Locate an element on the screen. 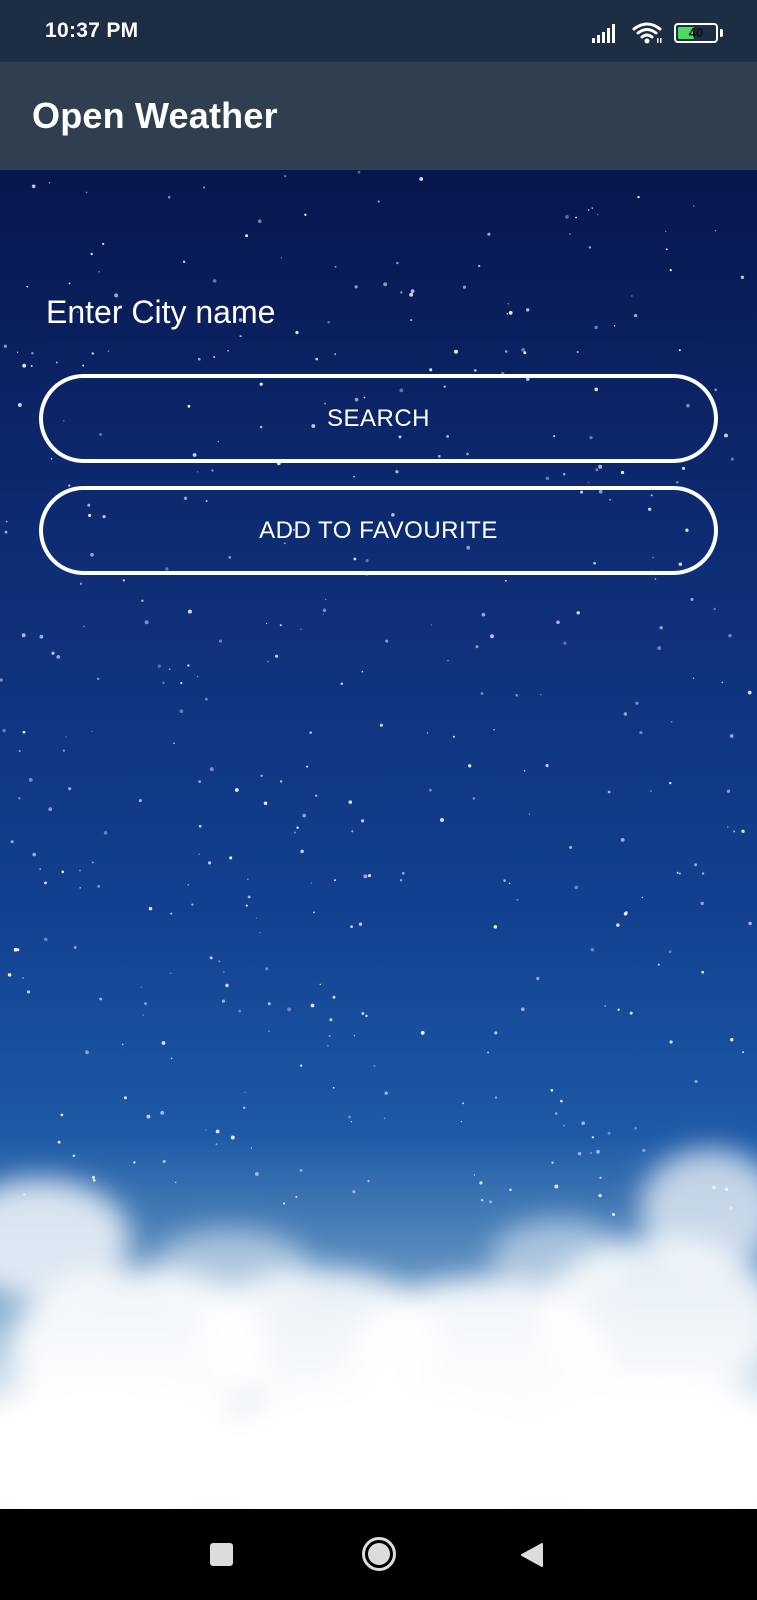  city-name-input is located at coordinates (376, 312).